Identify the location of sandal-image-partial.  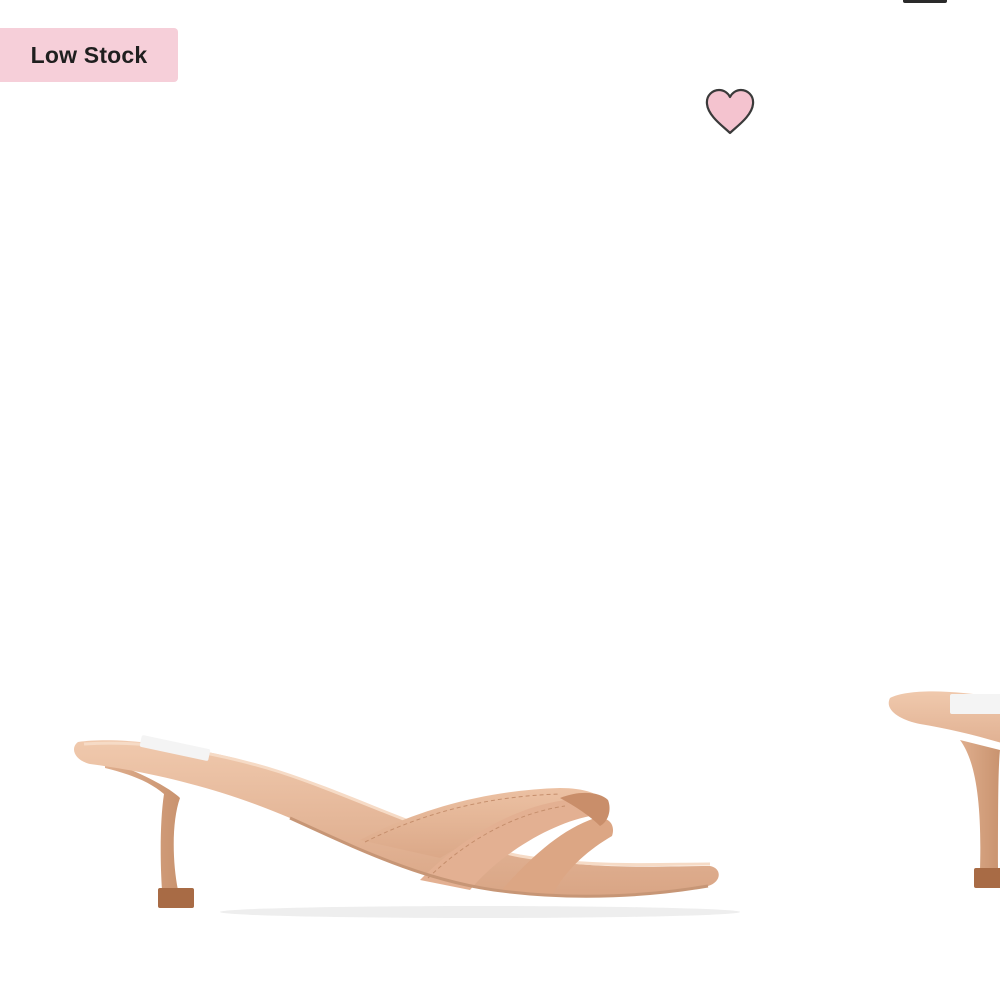
(944, 789).